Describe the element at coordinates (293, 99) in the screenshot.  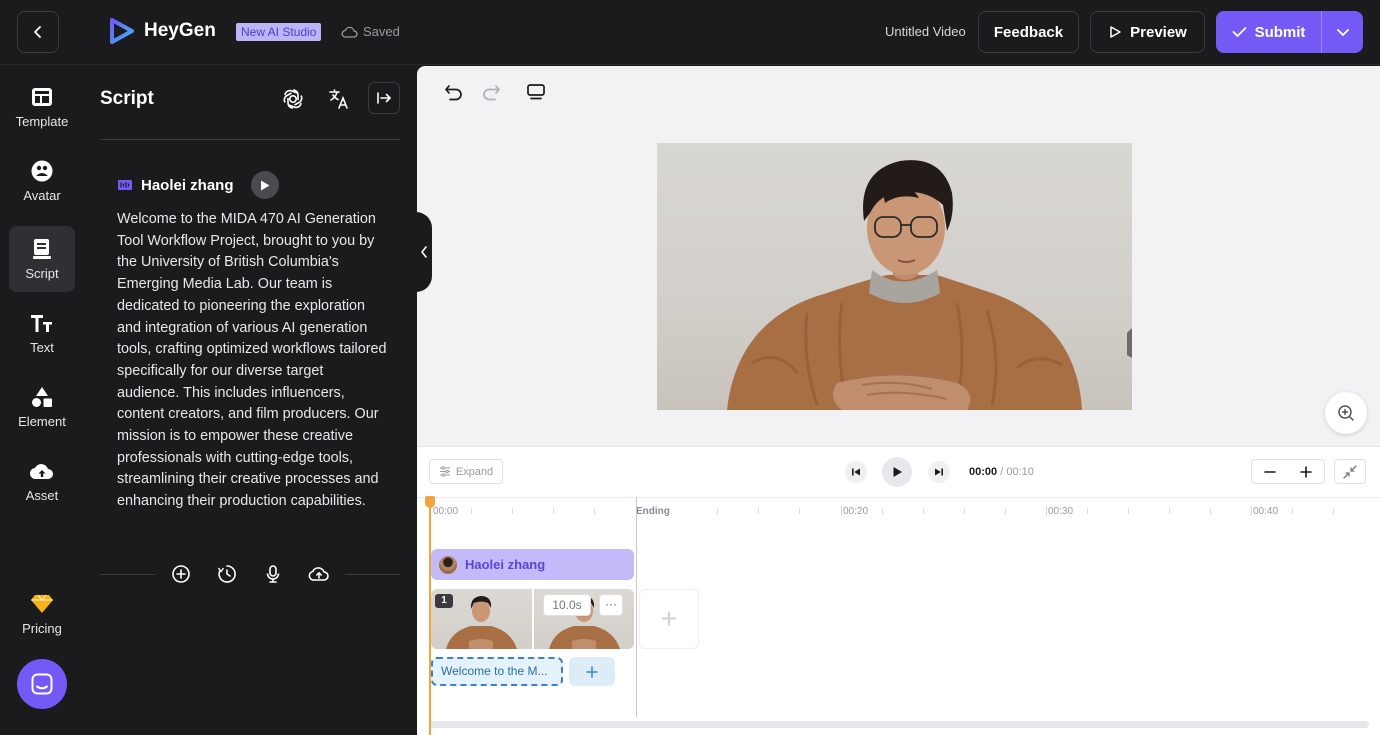
I see `ai-script-button` at that location.